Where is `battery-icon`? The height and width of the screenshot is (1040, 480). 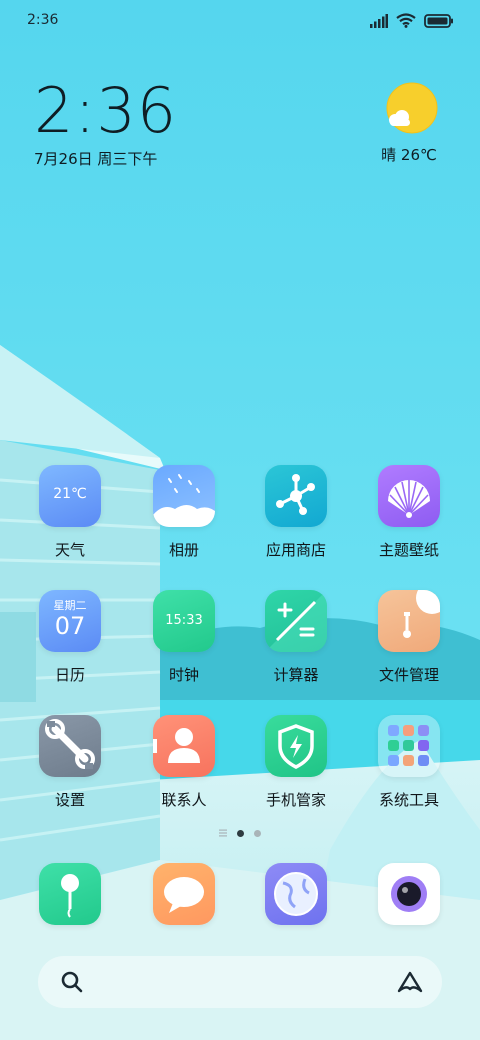 battery-icon is located at coordinates (438, 20).